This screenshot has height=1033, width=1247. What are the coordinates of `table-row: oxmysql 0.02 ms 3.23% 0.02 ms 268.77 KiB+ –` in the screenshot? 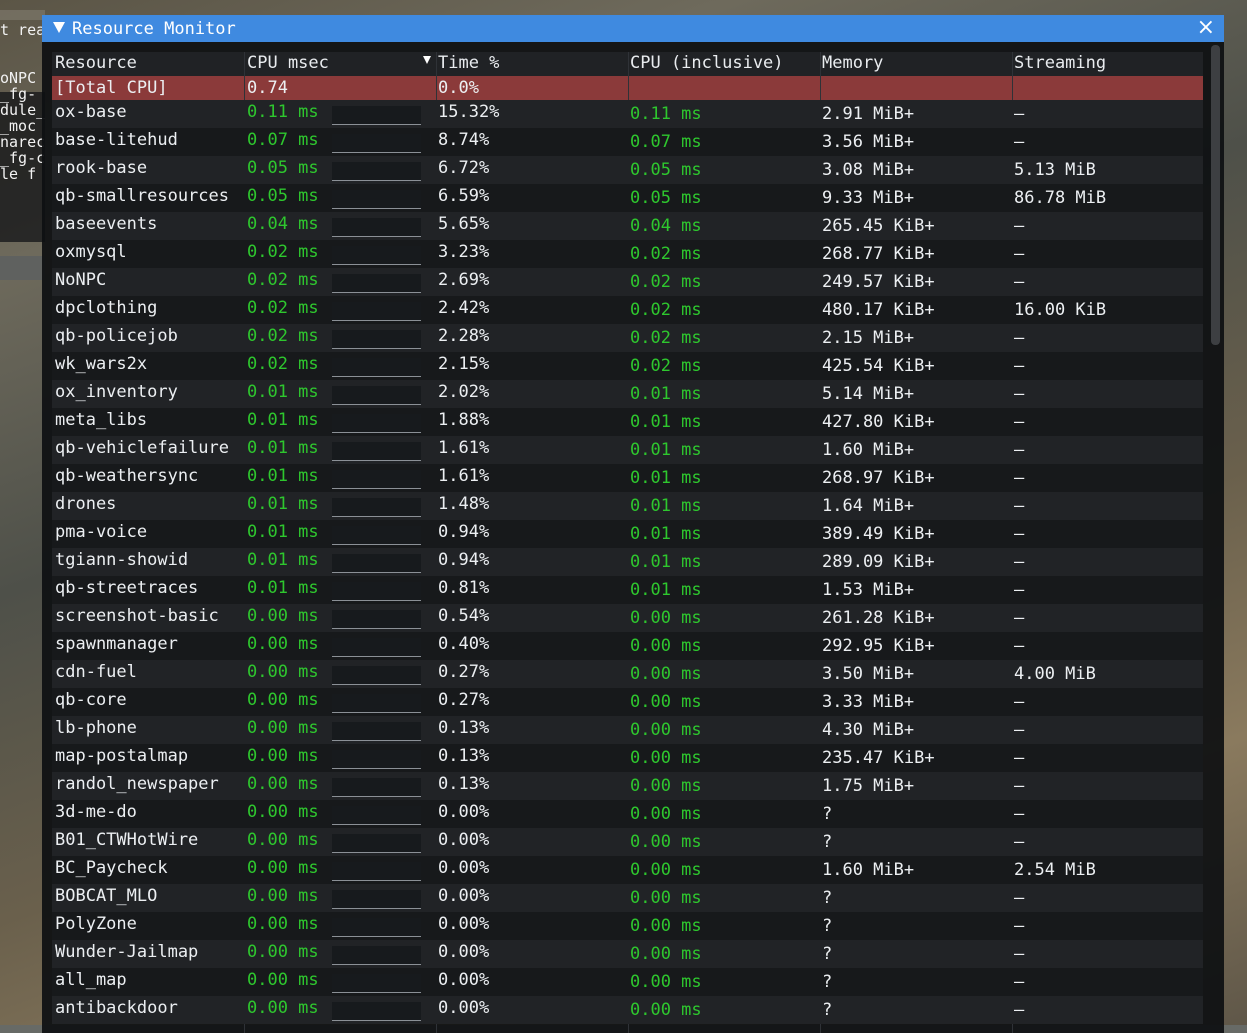 It's located at (627, 254).